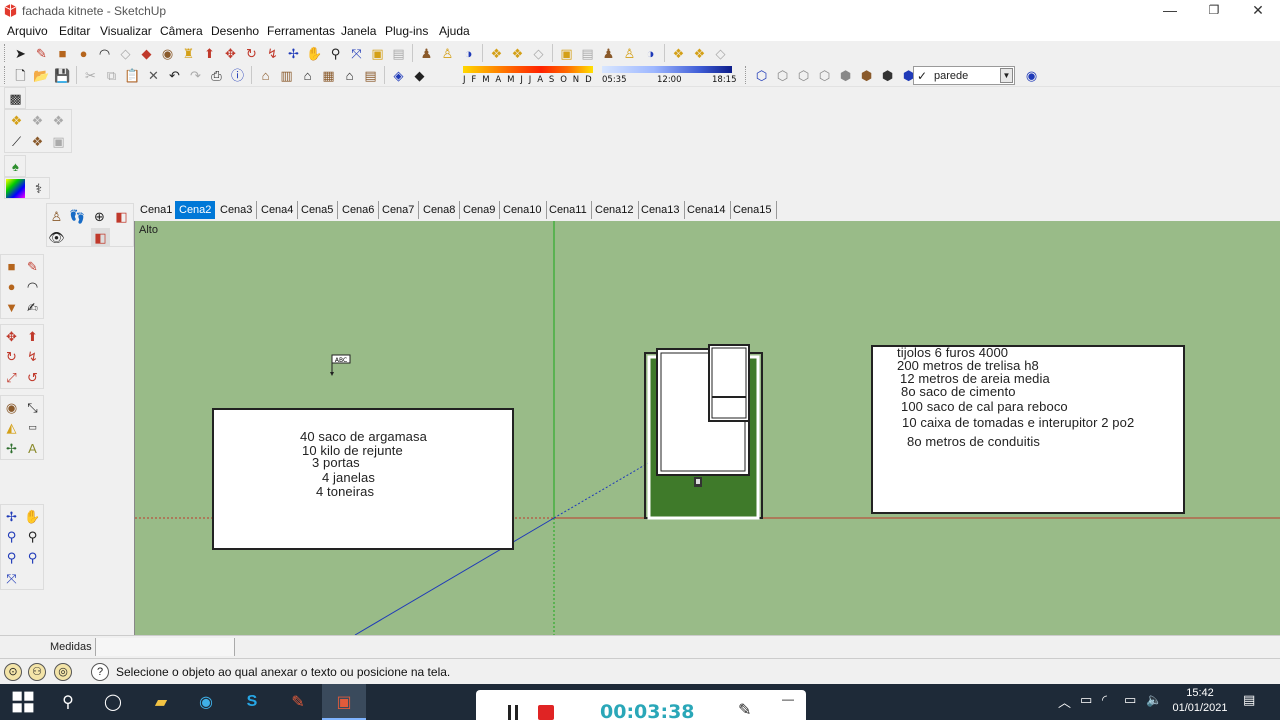 The height and width of the screenshot is (720, 1280). I want to click on menu-desenho: Desenho, so click(235, 31).